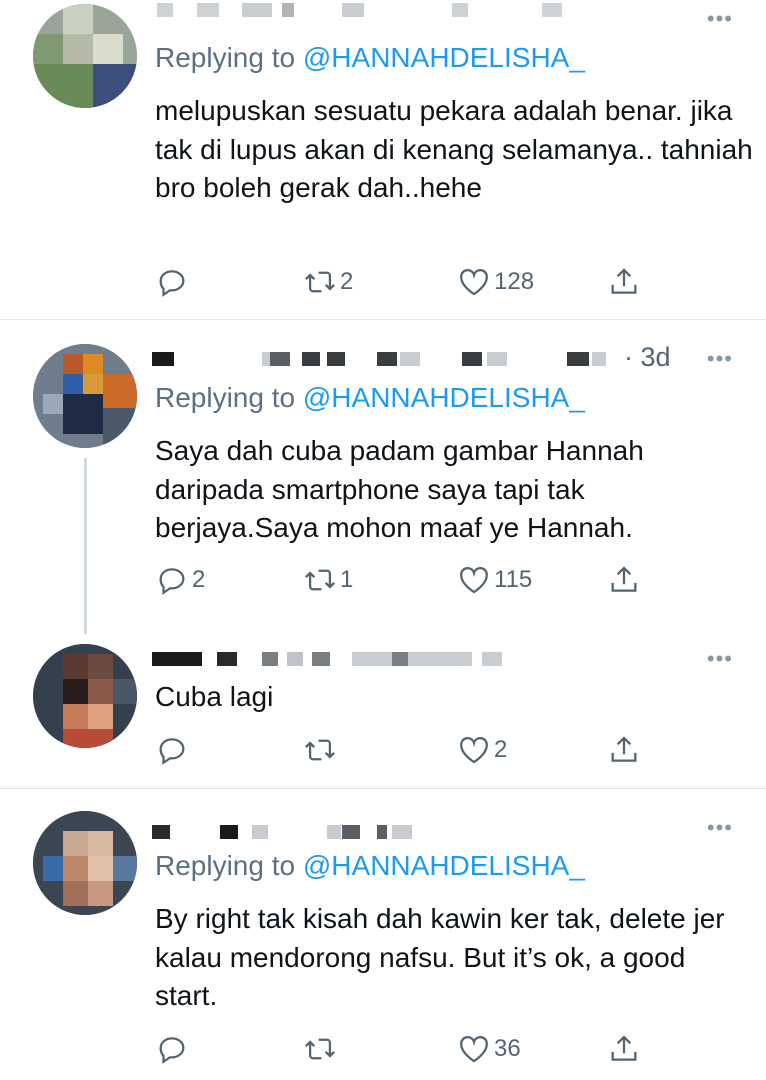 This screenshot has height=1080, width=766. What do you see at coordinates (405, 582) in the screenshot?
I see `tweet-actions: 2 1 115` at bounding box center [405, 582].